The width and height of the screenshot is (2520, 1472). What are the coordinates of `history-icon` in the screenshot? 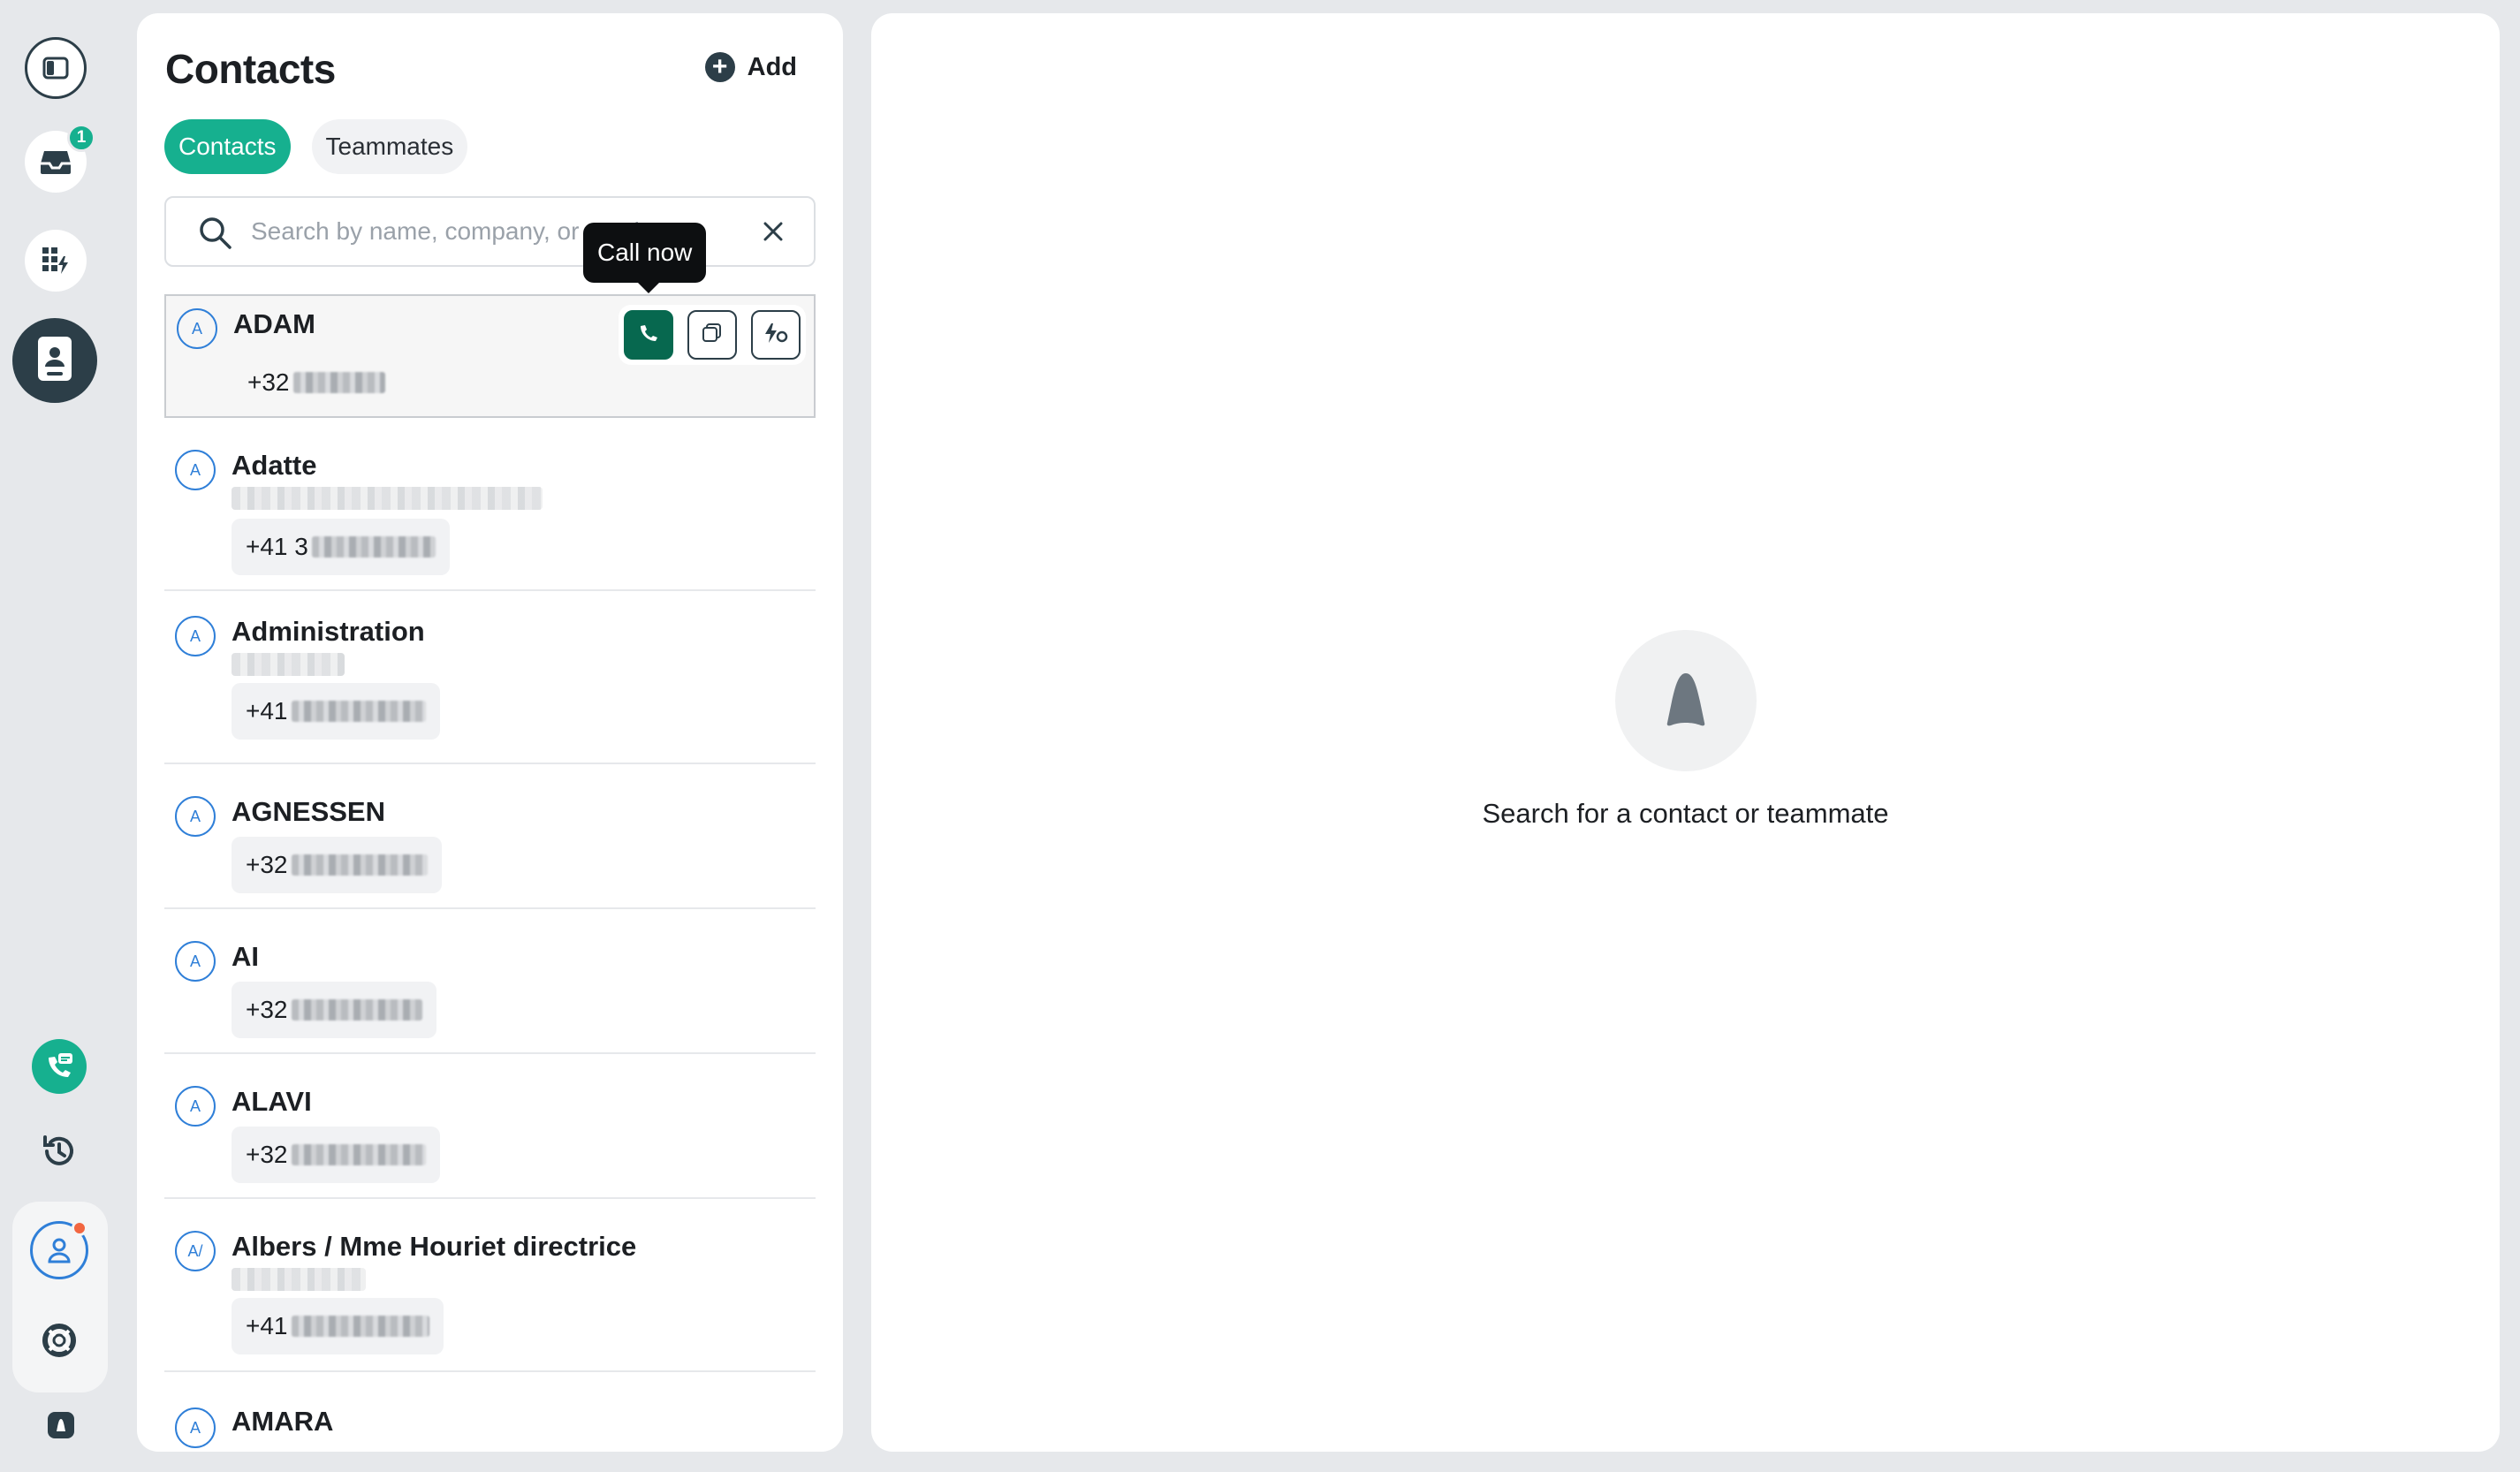 It's located at (59, 1152).